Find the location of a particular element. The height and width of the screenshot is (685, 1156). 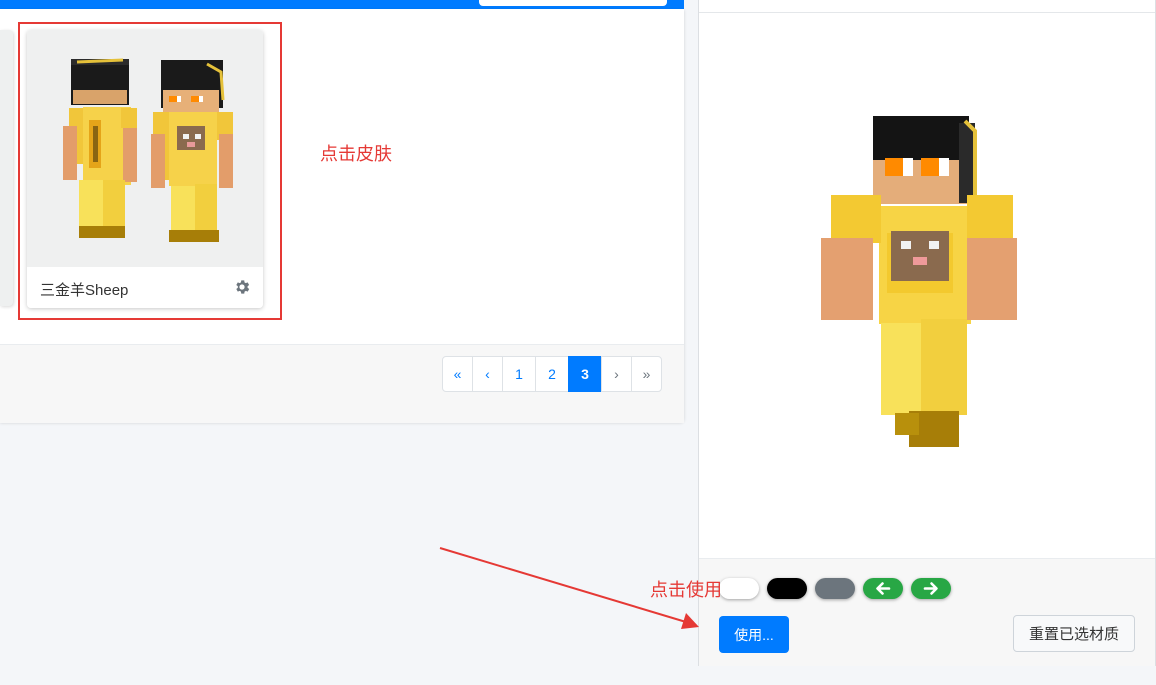

arrow-right-icon is located at coordinates (930, 588).